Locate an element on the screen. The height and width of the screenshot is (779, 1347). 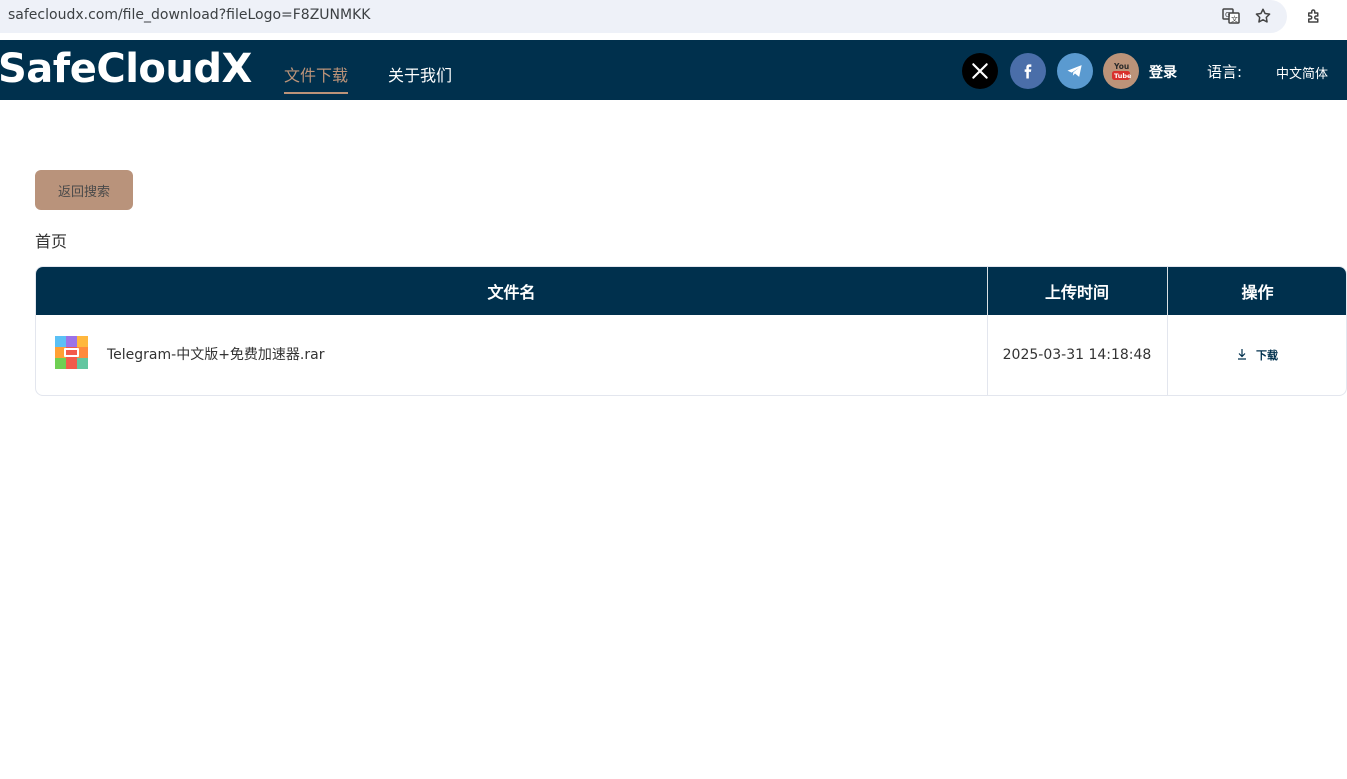
svg-text: Tube is located at coordinates (1123, 76).